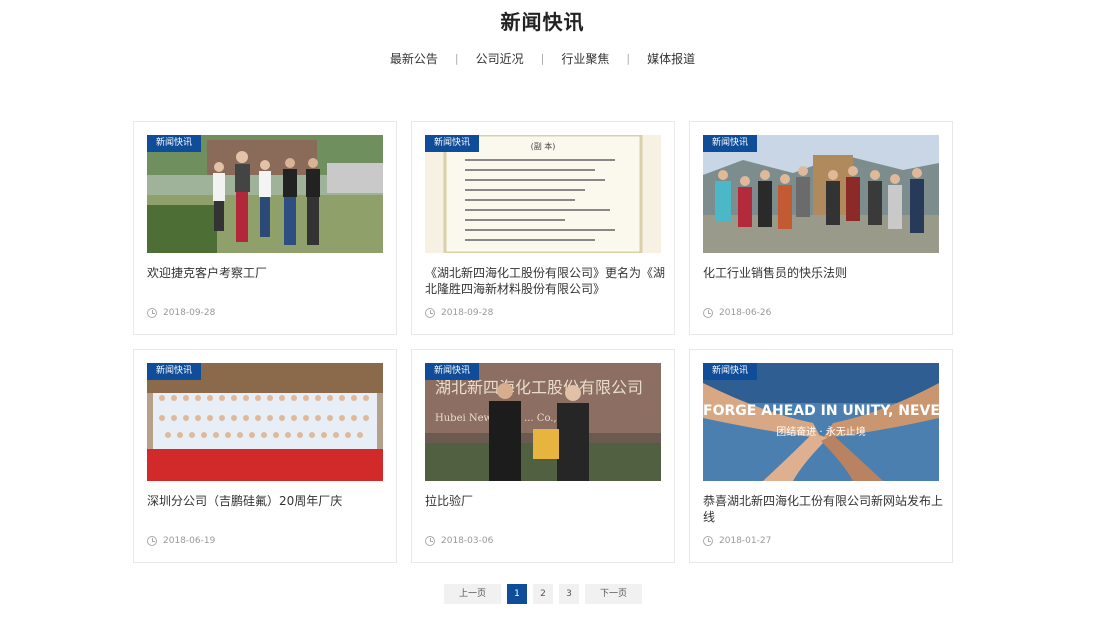 The height and width of the screenshot is (618, 1100). I want to click on news-date: 2018-06-26, so click(737, 313).